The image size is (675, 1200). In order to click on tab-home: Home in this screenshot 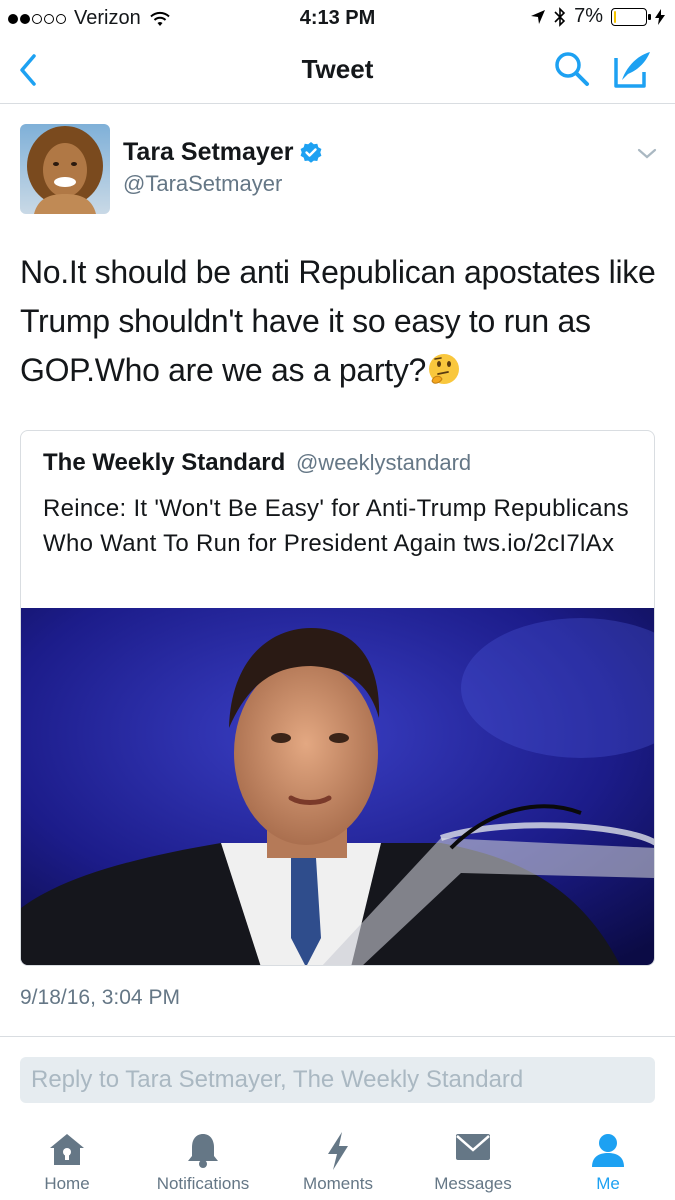, I will do `click(67, 1160)`.